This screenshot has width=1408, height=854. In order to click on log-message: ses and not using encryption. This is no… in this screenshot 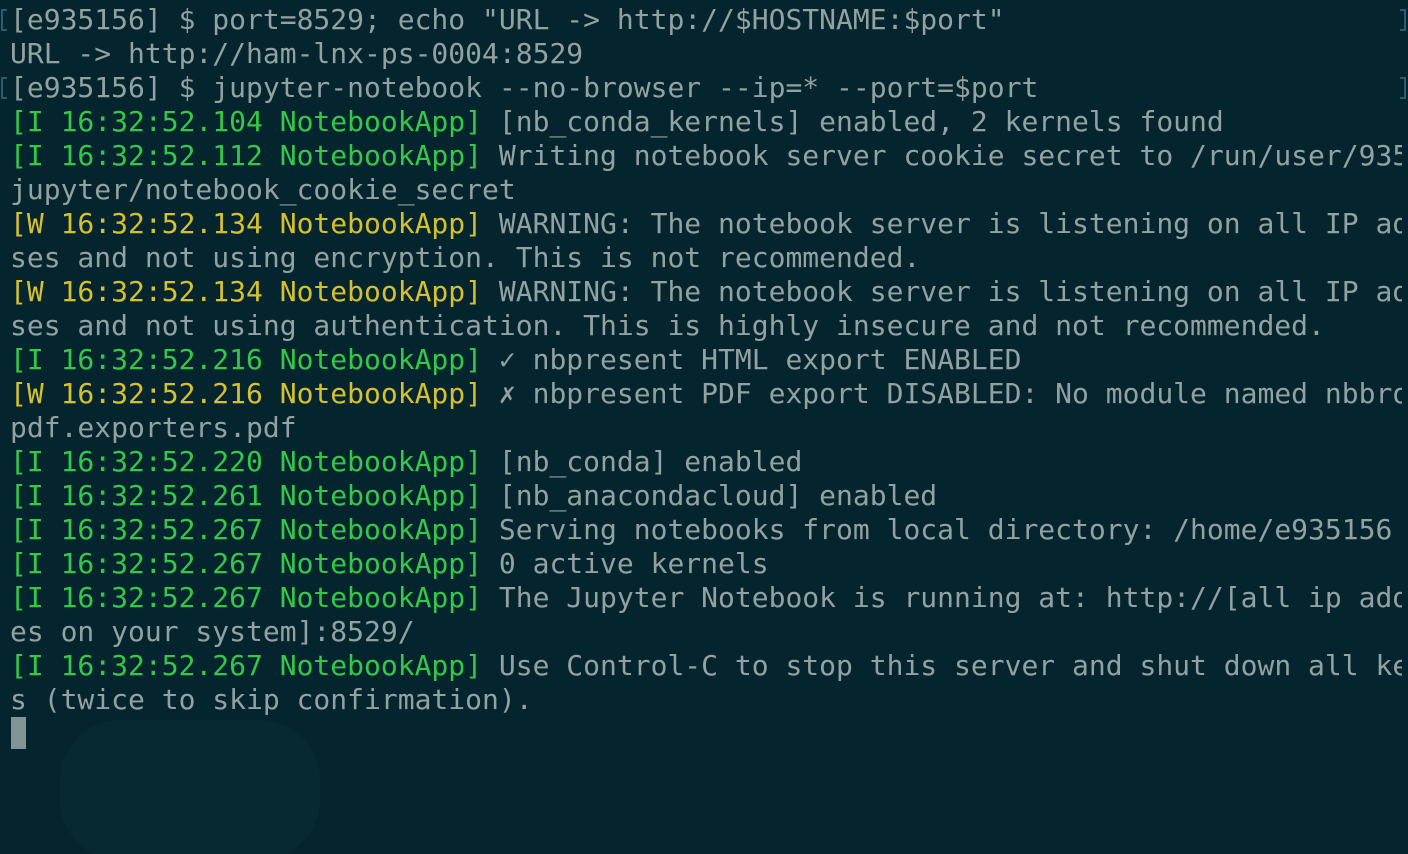, I will do `click(465, 257)`.